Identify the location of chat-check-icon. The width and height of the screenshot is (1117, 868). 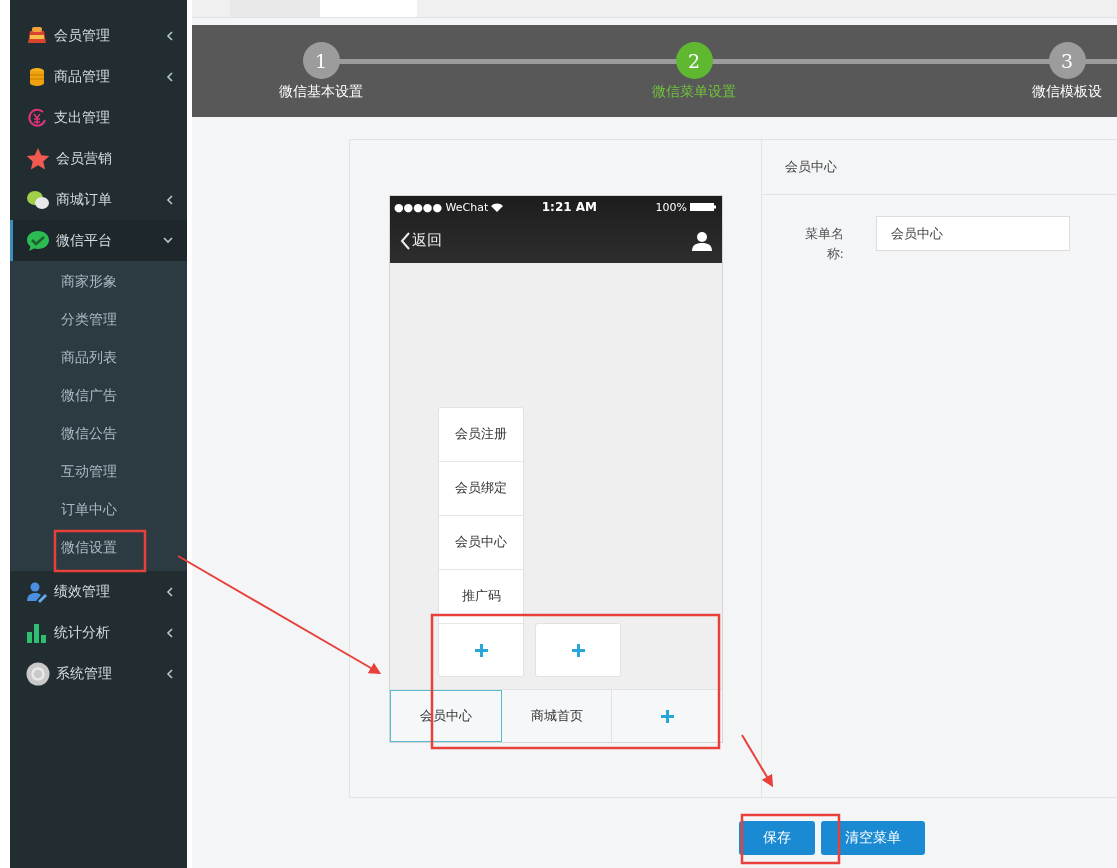
(38, 240).